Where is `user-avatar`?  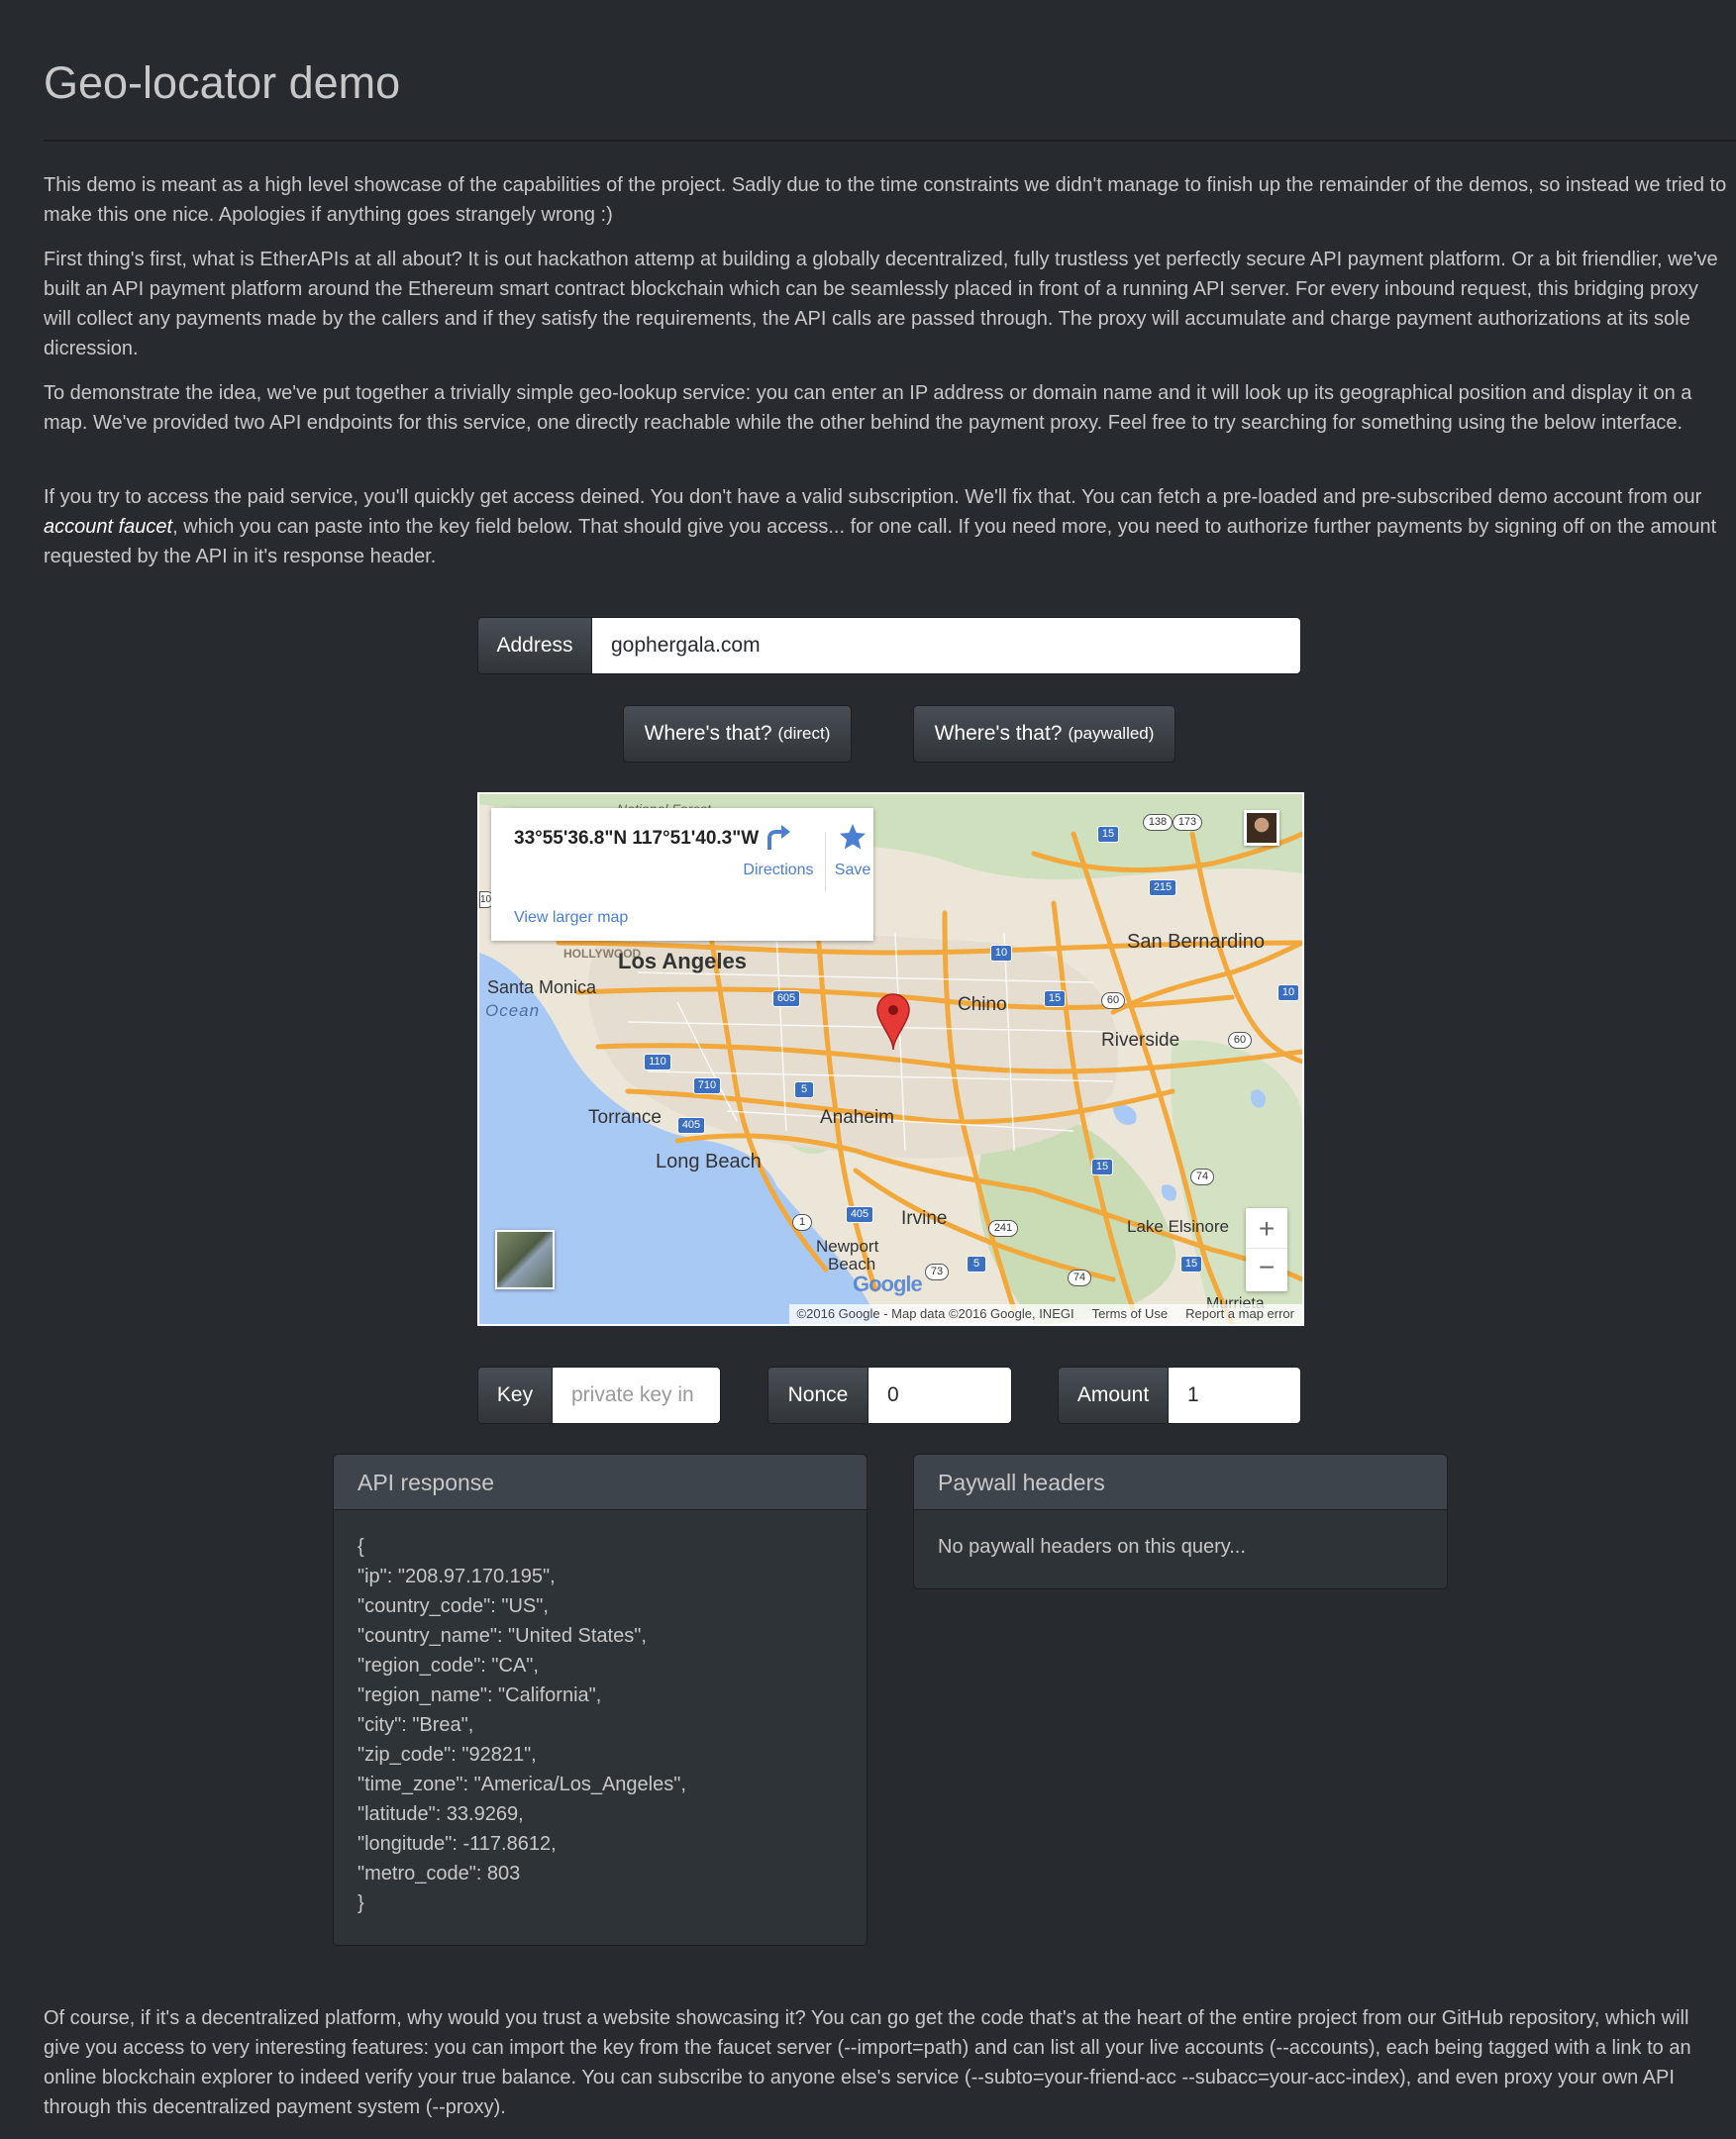
user-avatar is located at coordinates (1261, 828).